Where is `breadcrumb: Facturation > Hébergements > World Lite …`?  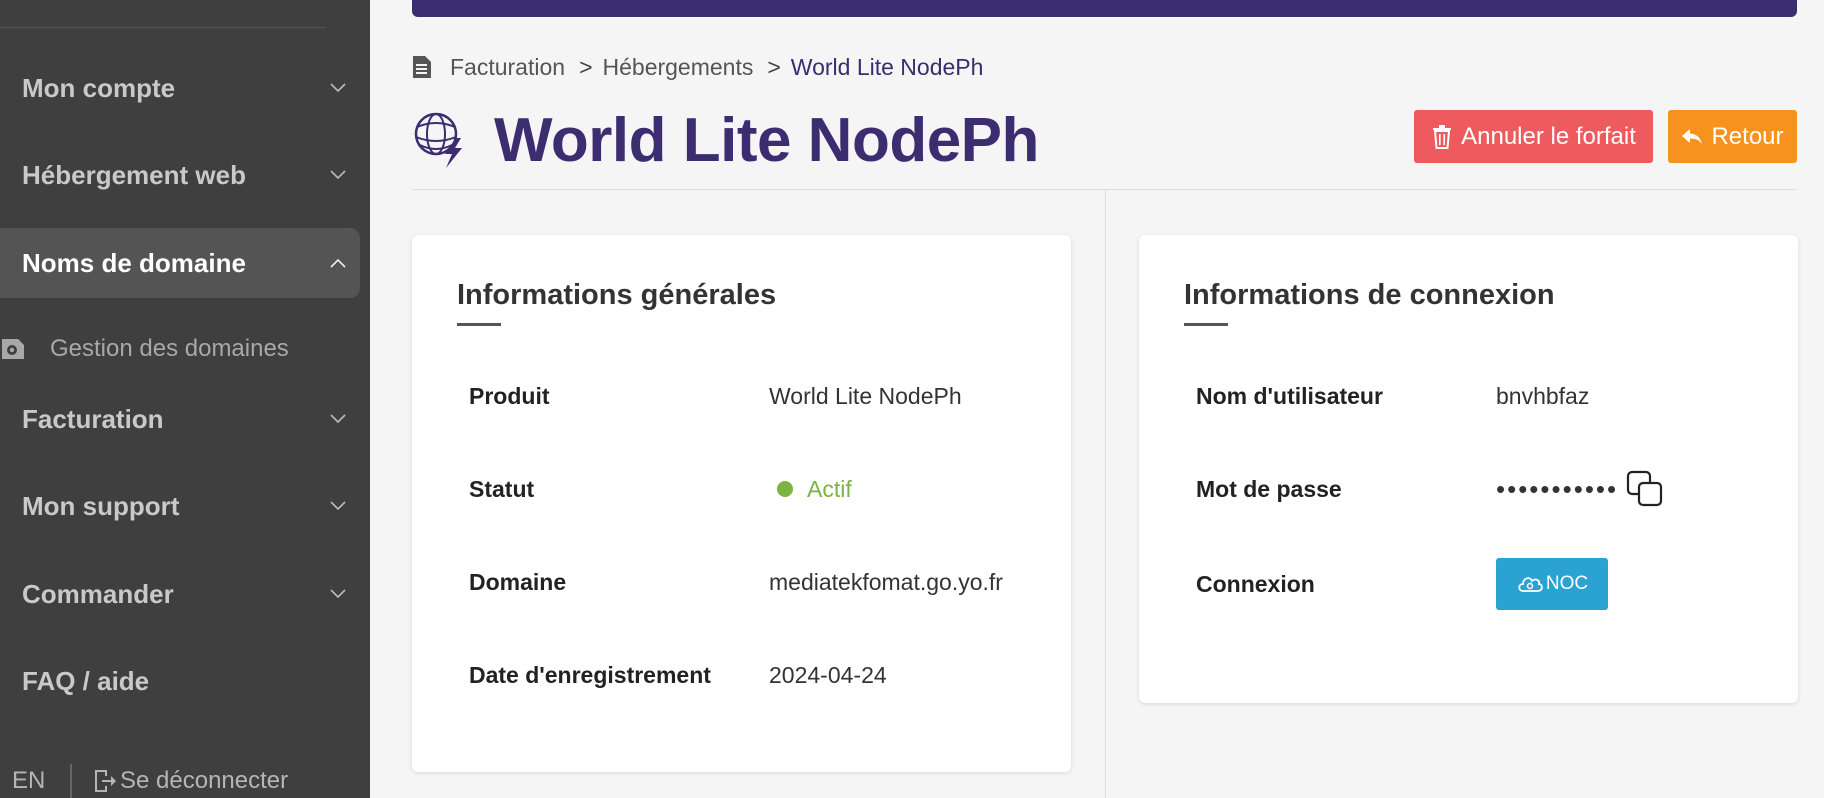 breadcrumb: Facturation > Hébergements > World Lite … is located at coordinates (697, 67).